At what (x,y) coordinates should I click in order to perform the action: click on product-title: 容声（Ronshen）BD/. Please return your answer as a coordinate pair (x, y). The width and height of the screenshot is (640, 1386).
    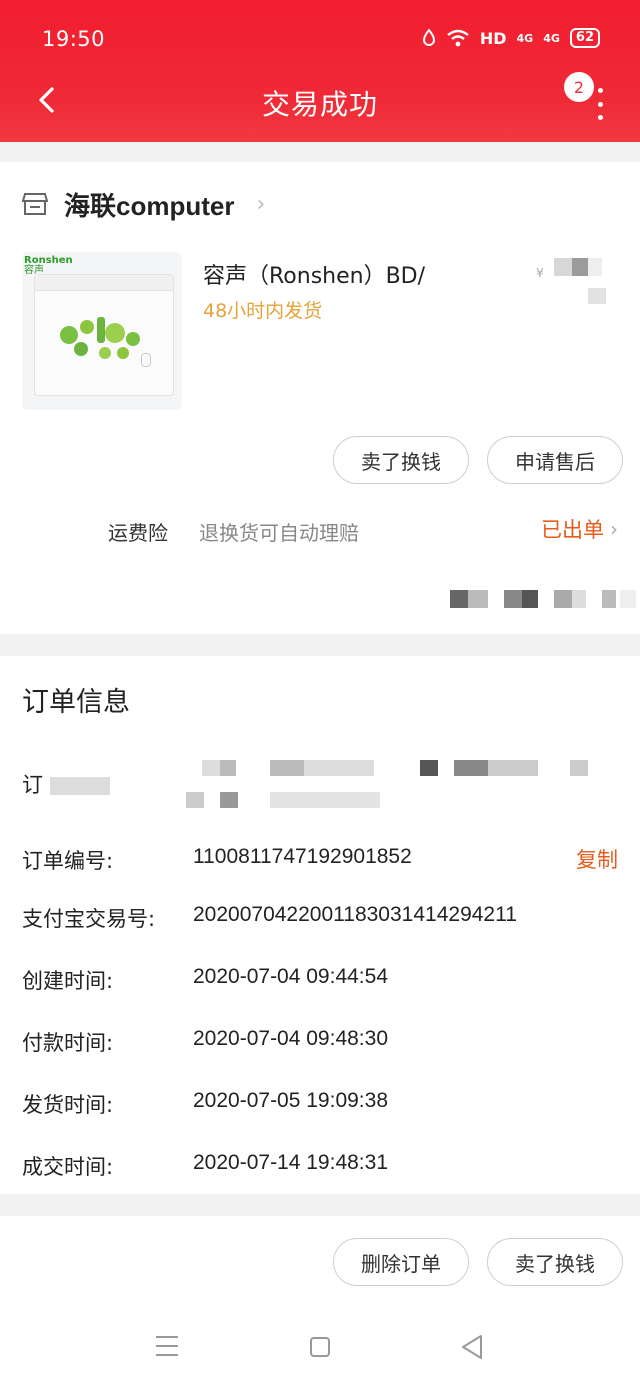
    Looking at the image, I should click on (314, 274).